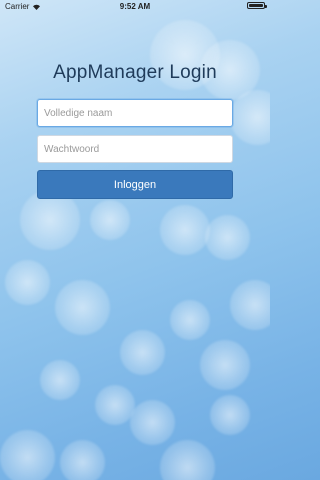  Describe the element at coordinates (135, 113) in the screenshot. I see `full-name-field` at that location.